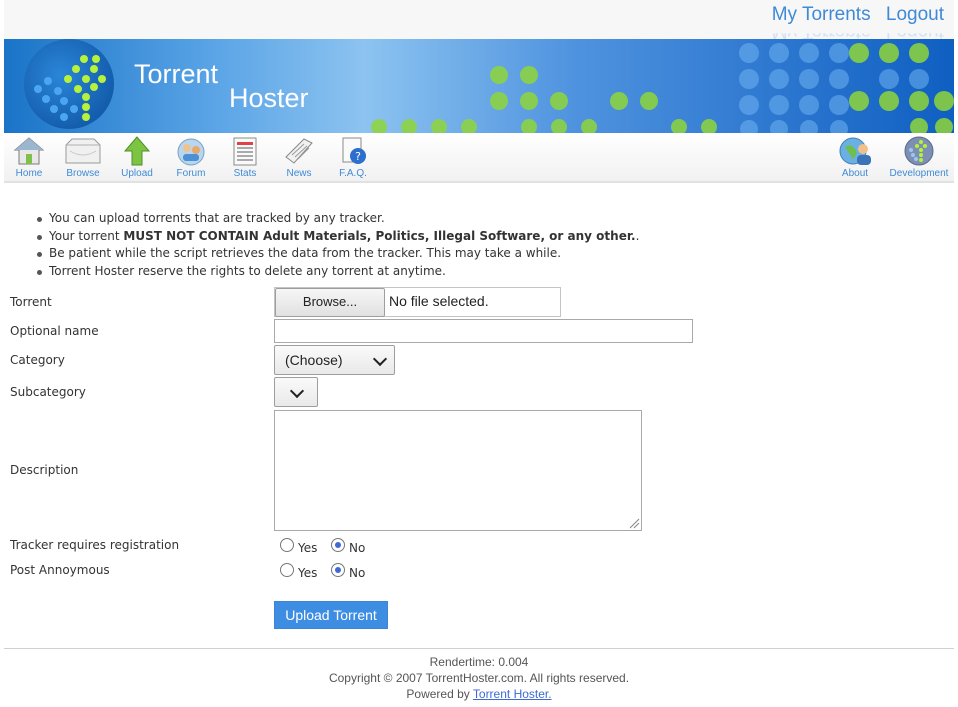 This screenshot has width=958, height=707. What do you see at coordinates (479, 648) in the screenshot?
I see `footer-divider` at bounding box center [479, 648].